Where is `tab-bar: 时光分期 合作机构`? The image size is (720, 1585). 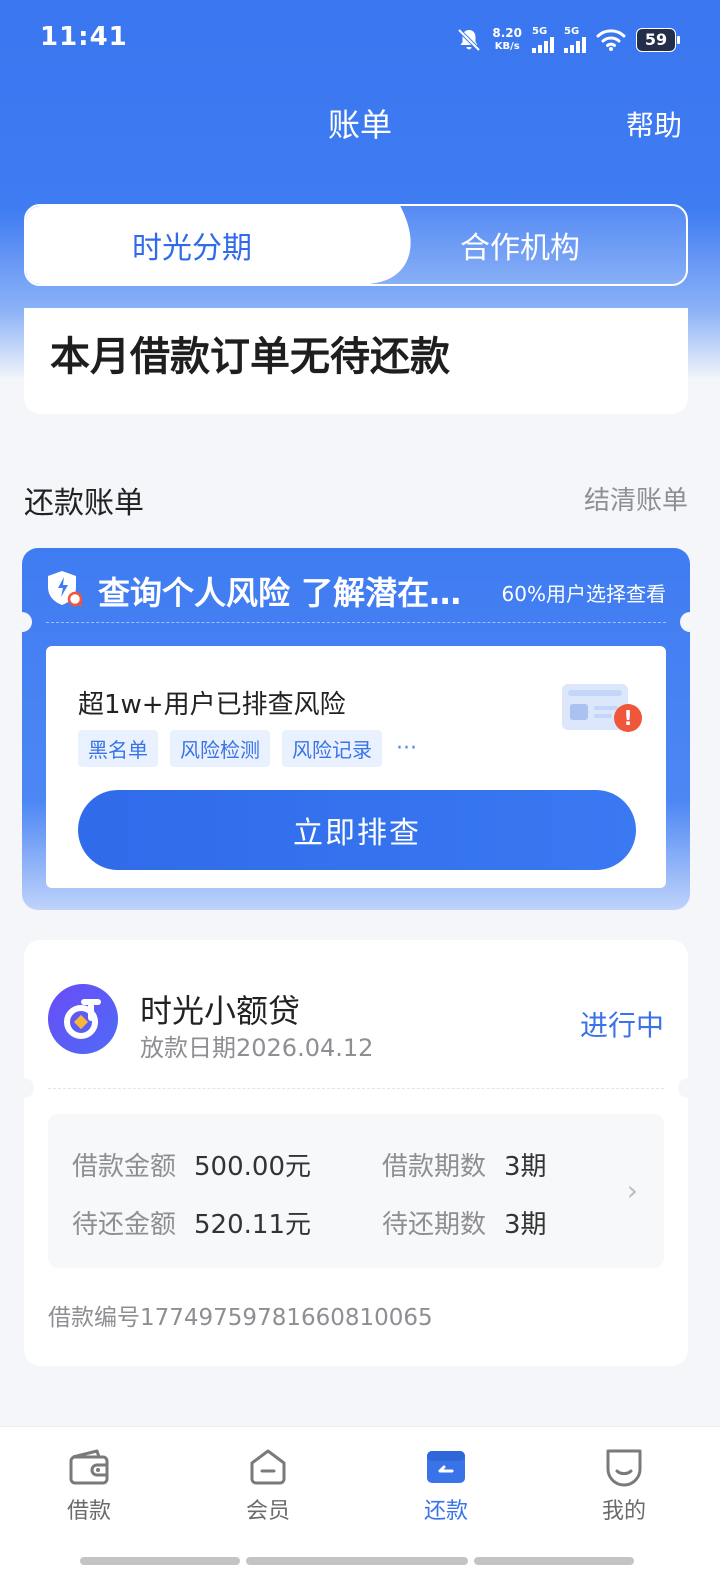
tab-bar: 时光分期 合作机构 is located at coordinates (356, 245).